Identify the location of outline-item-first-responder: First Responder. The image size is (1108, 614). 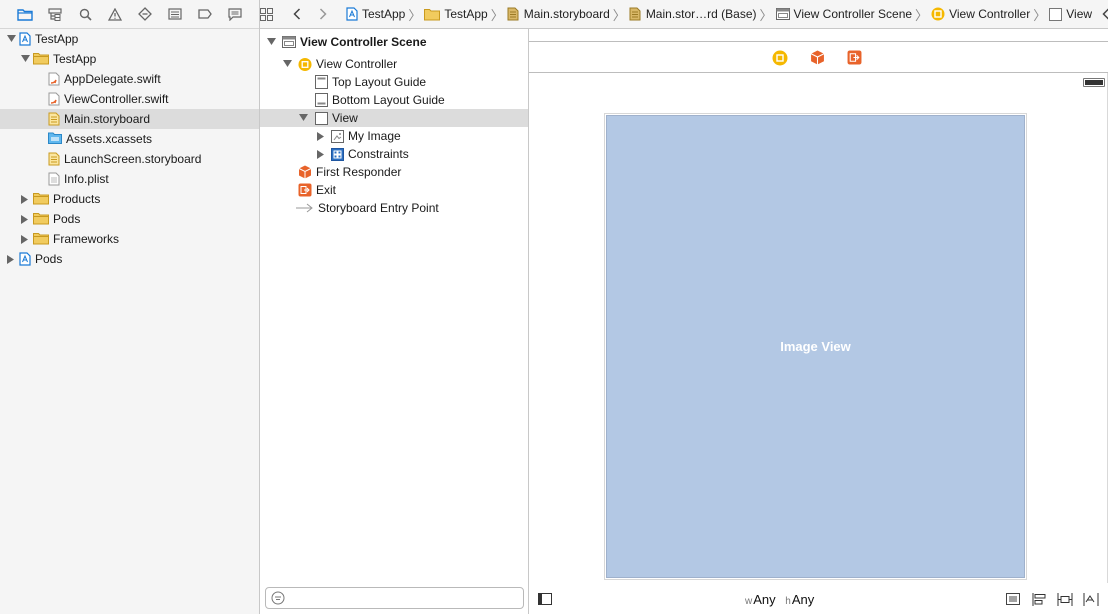
(394, 172).